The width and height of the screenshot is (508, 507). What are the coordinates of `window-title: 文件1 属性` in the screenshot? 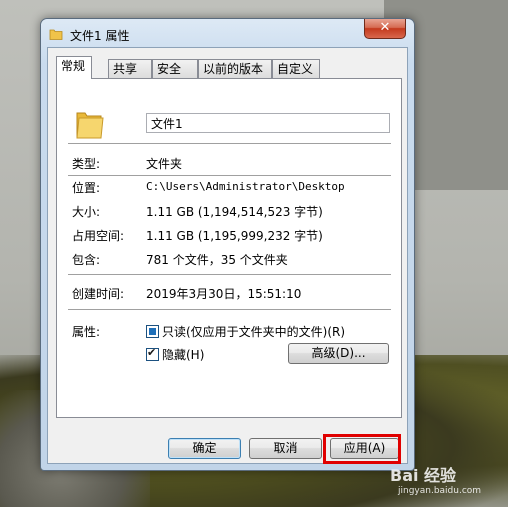 It's located at (100, 36).